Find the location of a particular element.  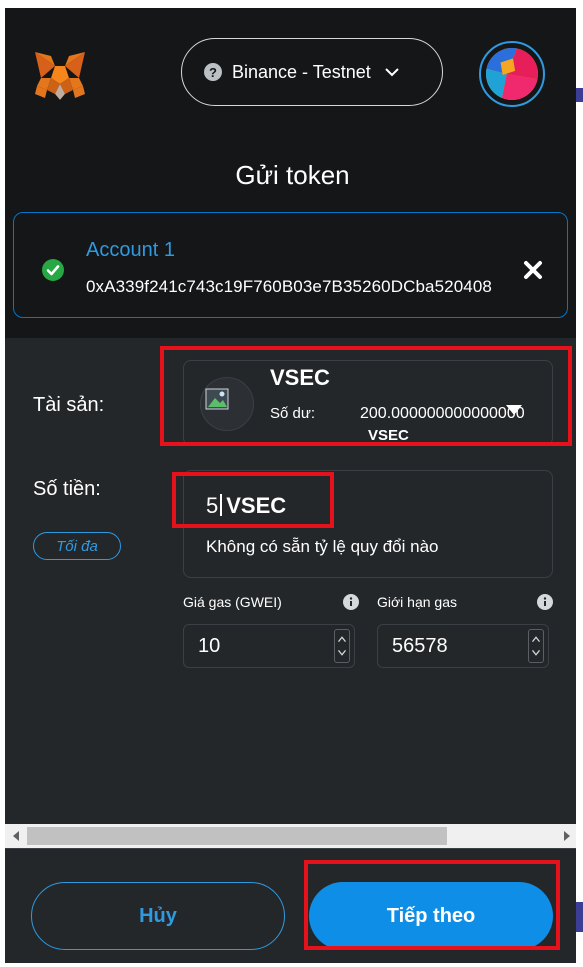

amount-unit: VSEC is located at coordinates (256, 505).